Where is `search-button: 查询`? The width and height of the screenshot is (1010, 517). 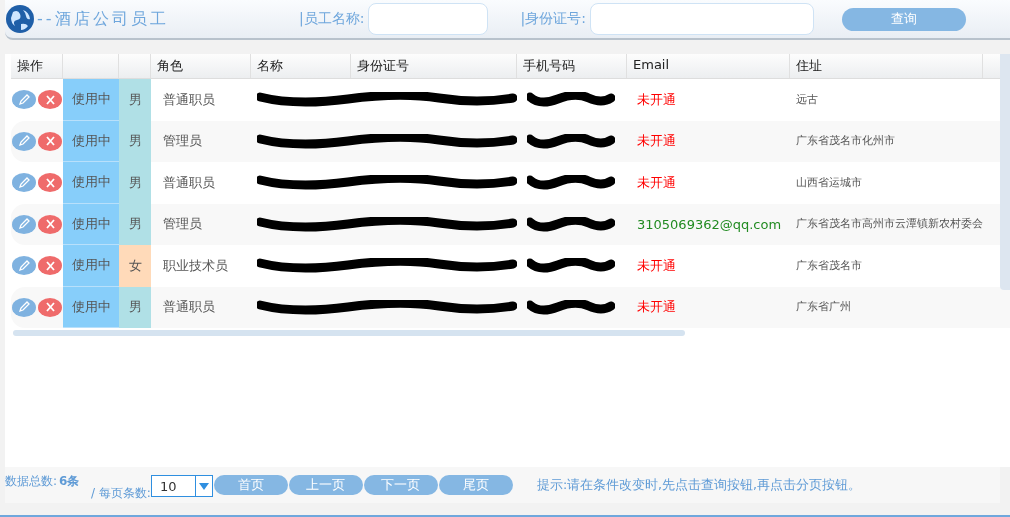 search-button: 查询 is located at coordinates (903, 19).